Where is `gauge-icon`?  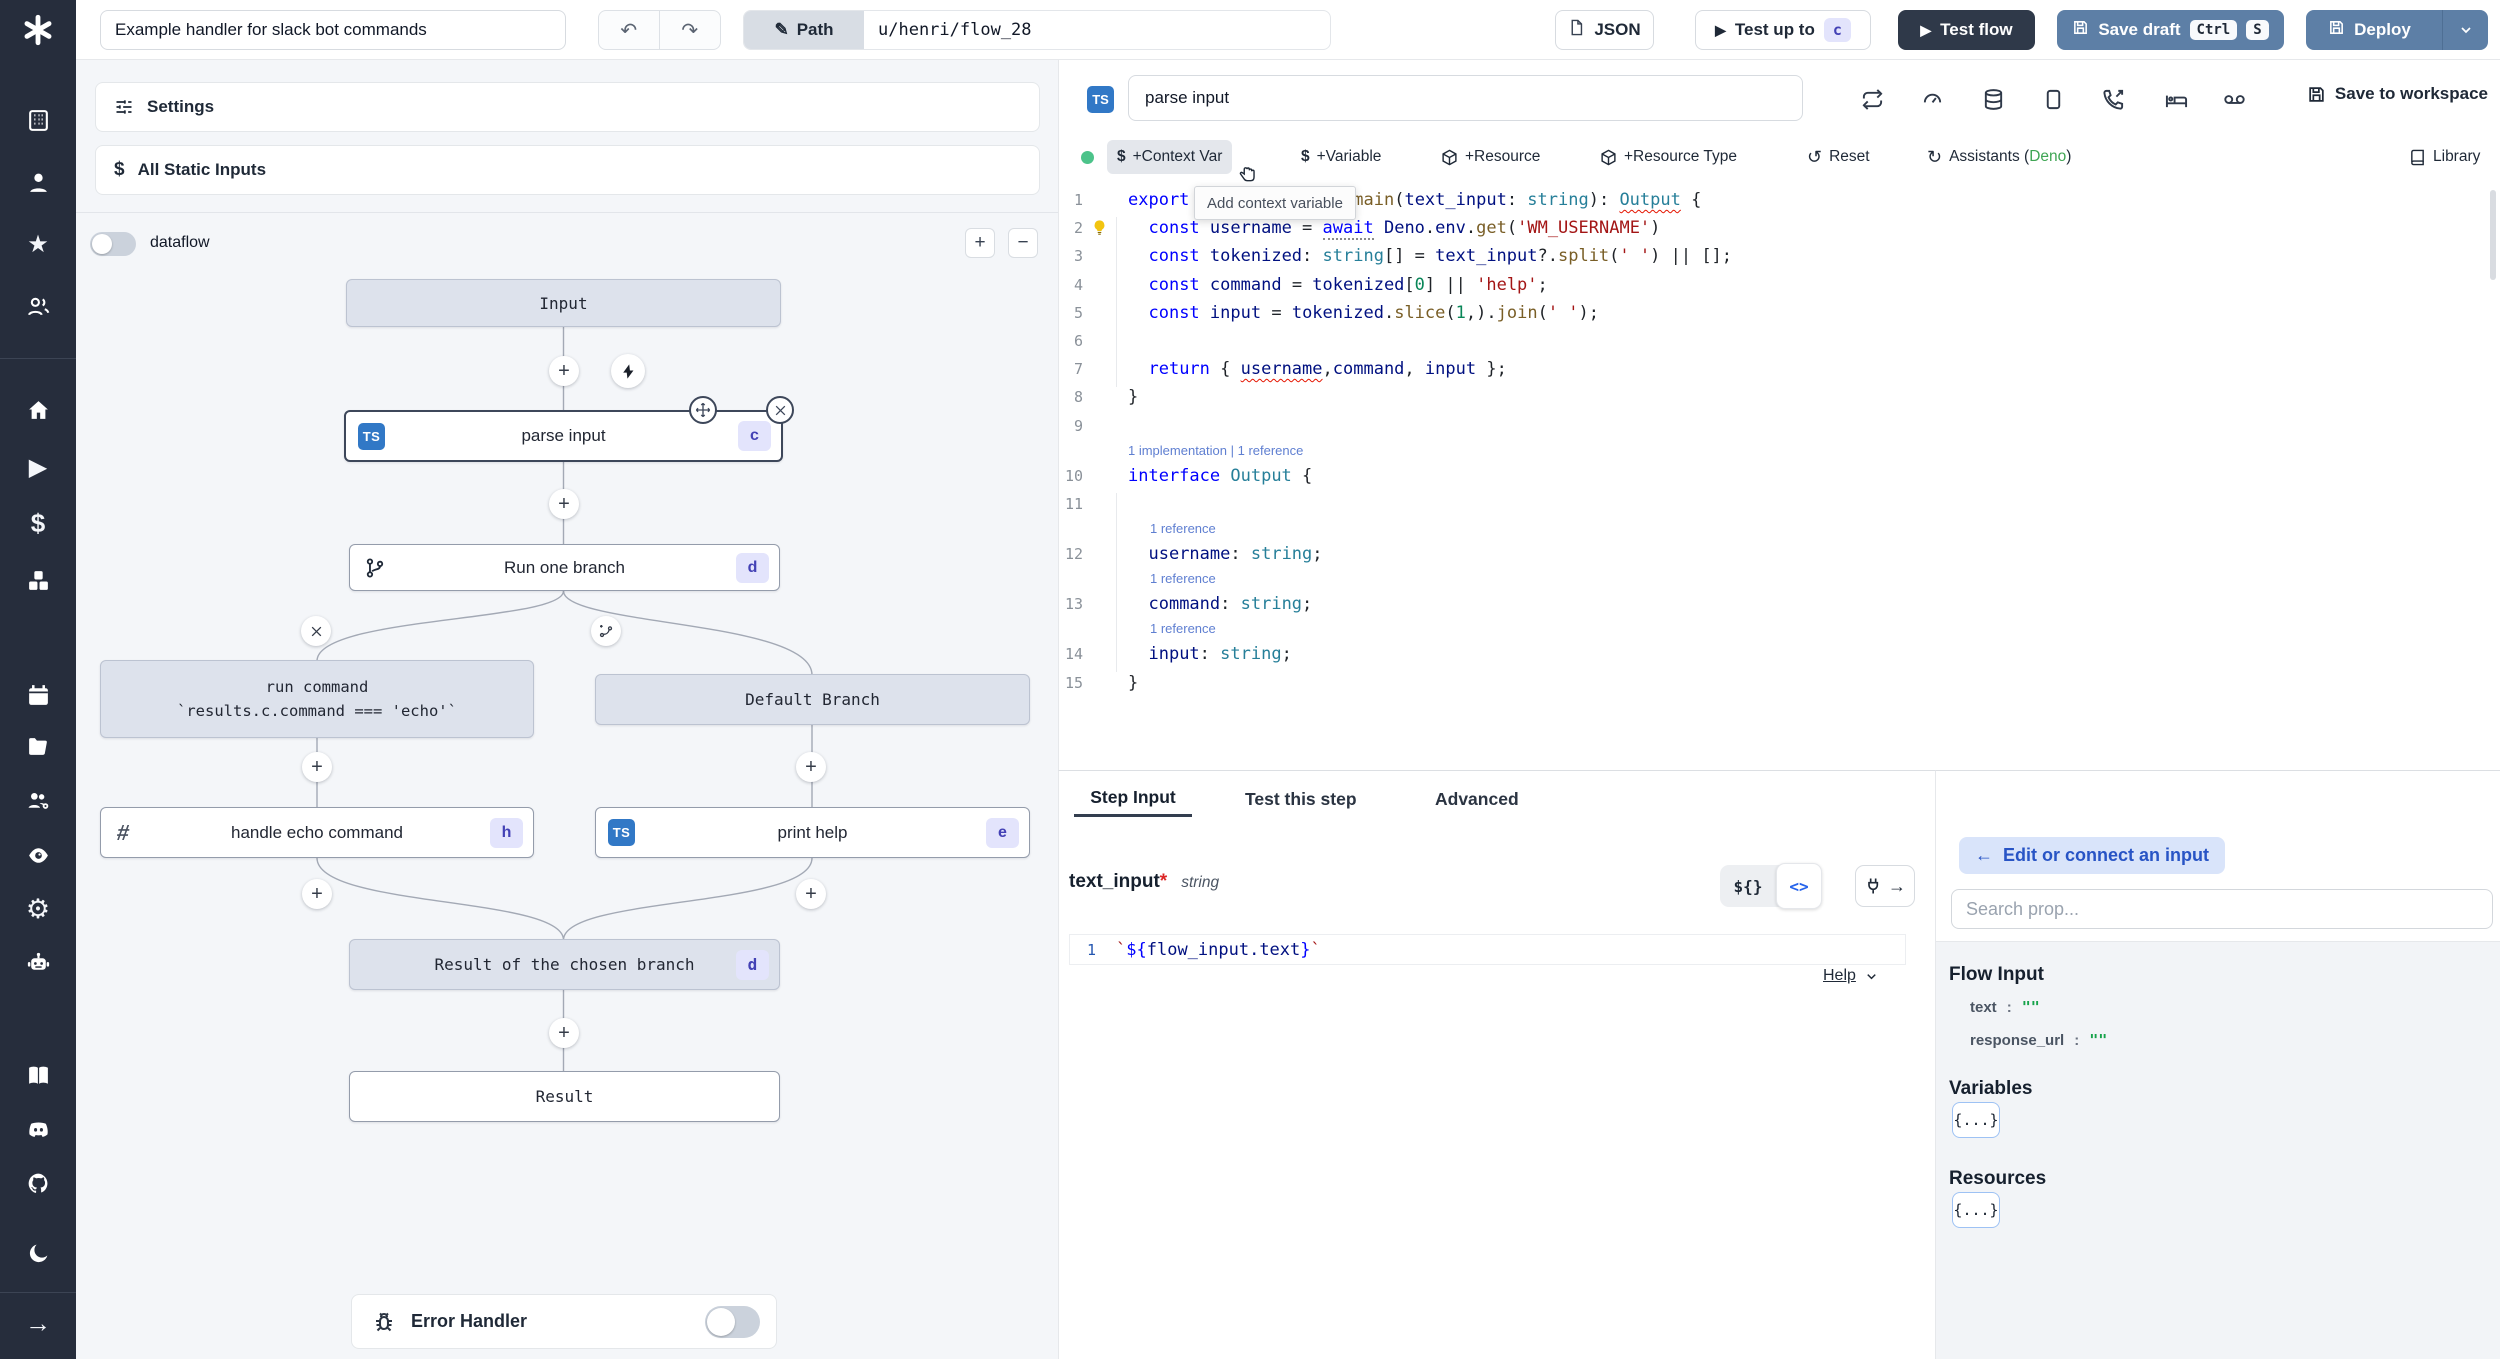 gauge-icon is located at coordinates (1932, 99).